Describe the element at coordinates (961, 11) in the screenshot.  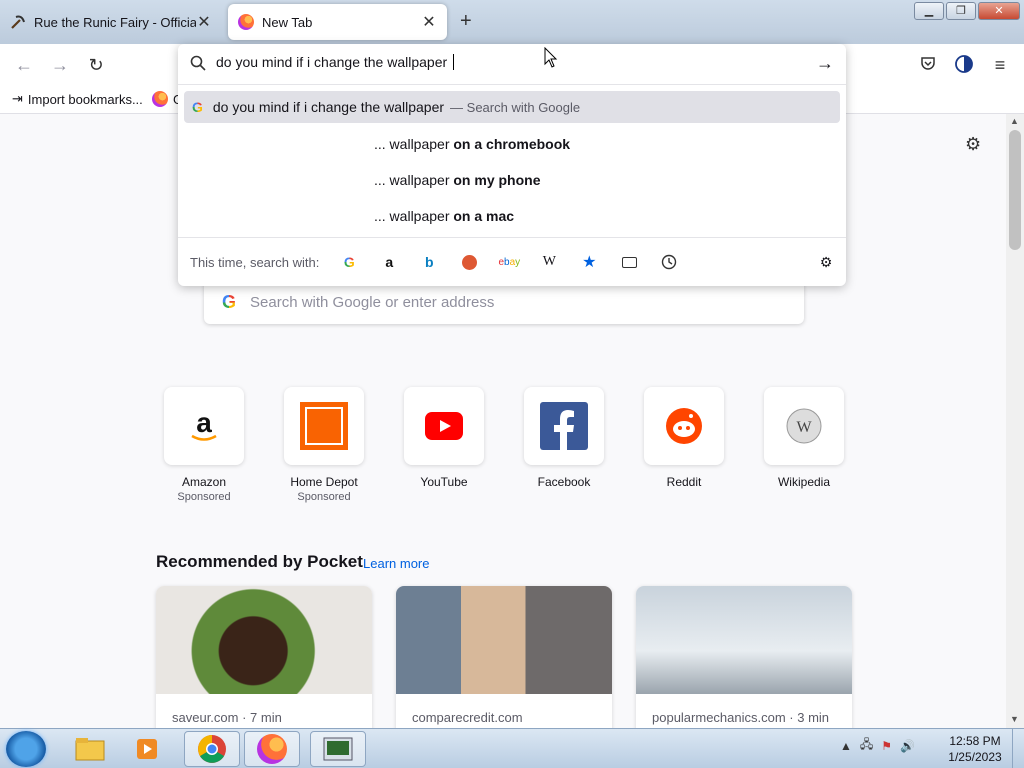
I see `restore-icon: ❐` at that location.